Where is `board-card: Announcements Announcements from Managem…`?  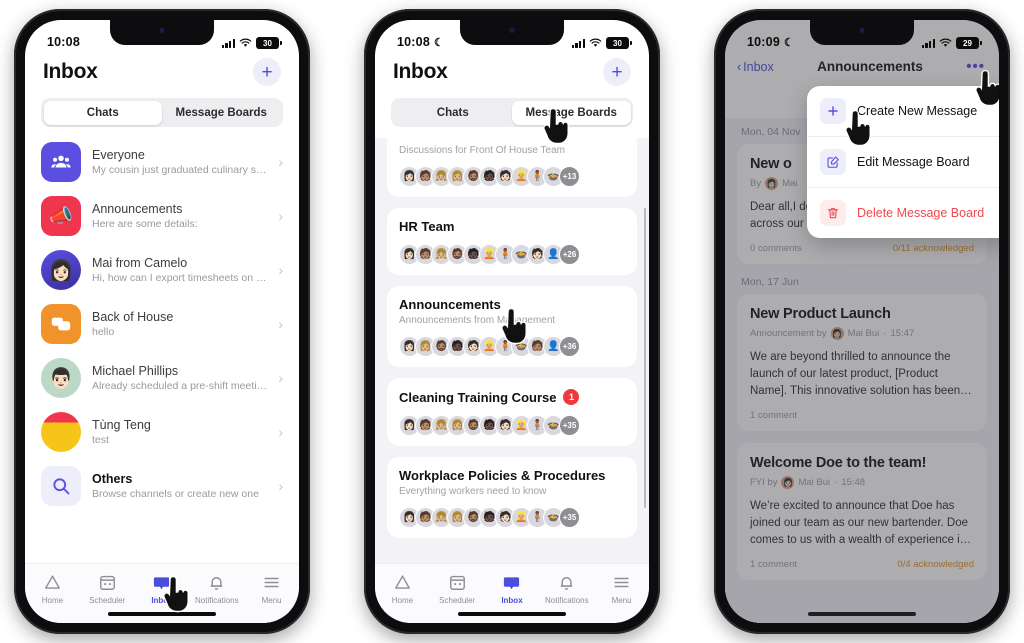 board-card: Announcements Announcements from Managem… is located at coordinates (512, 326).